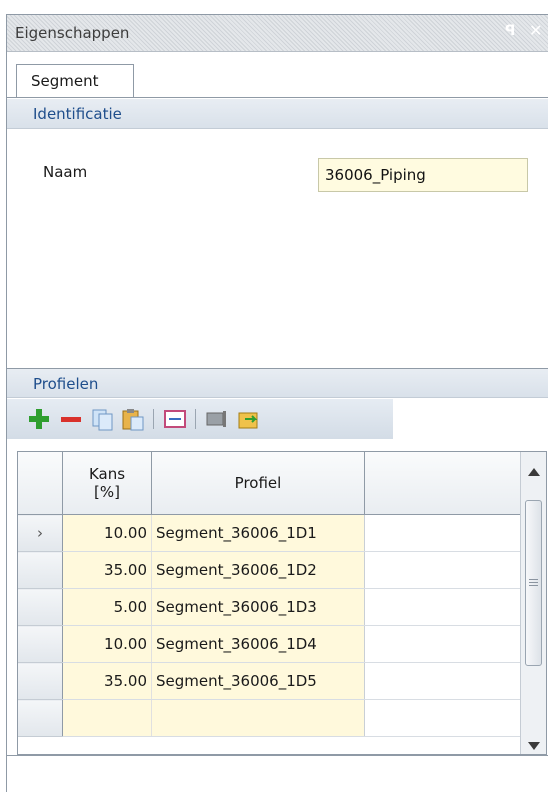  Describe the element at coordinates (39, 419) in the screenshot. I see `add-icon` at that location.